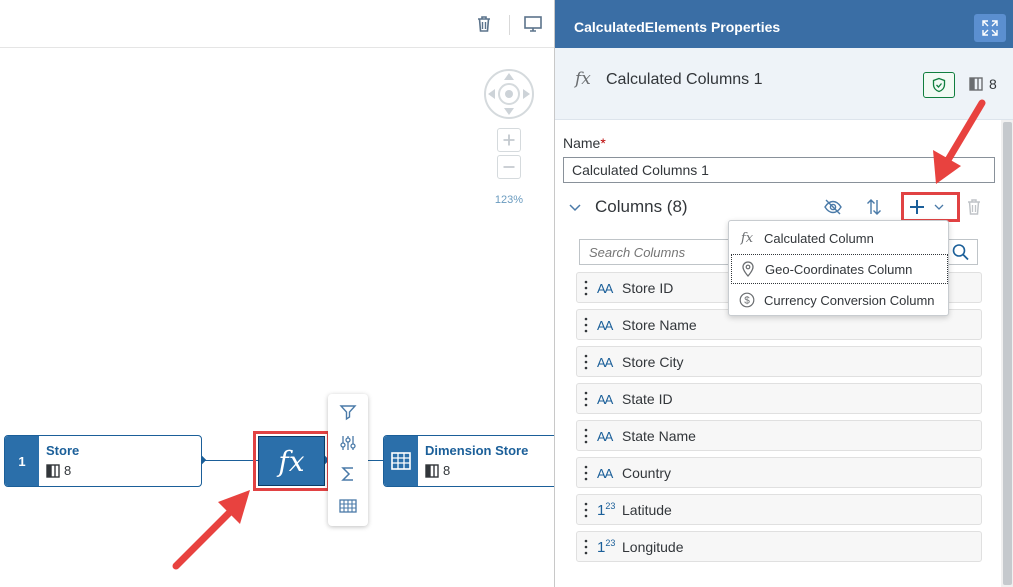 The width and height of the screenshot is (1013, 587). Describe the element at coordinates (478, 461) in the screenshot. I see `dimension-store-node: Dimension Store 8` at that location.